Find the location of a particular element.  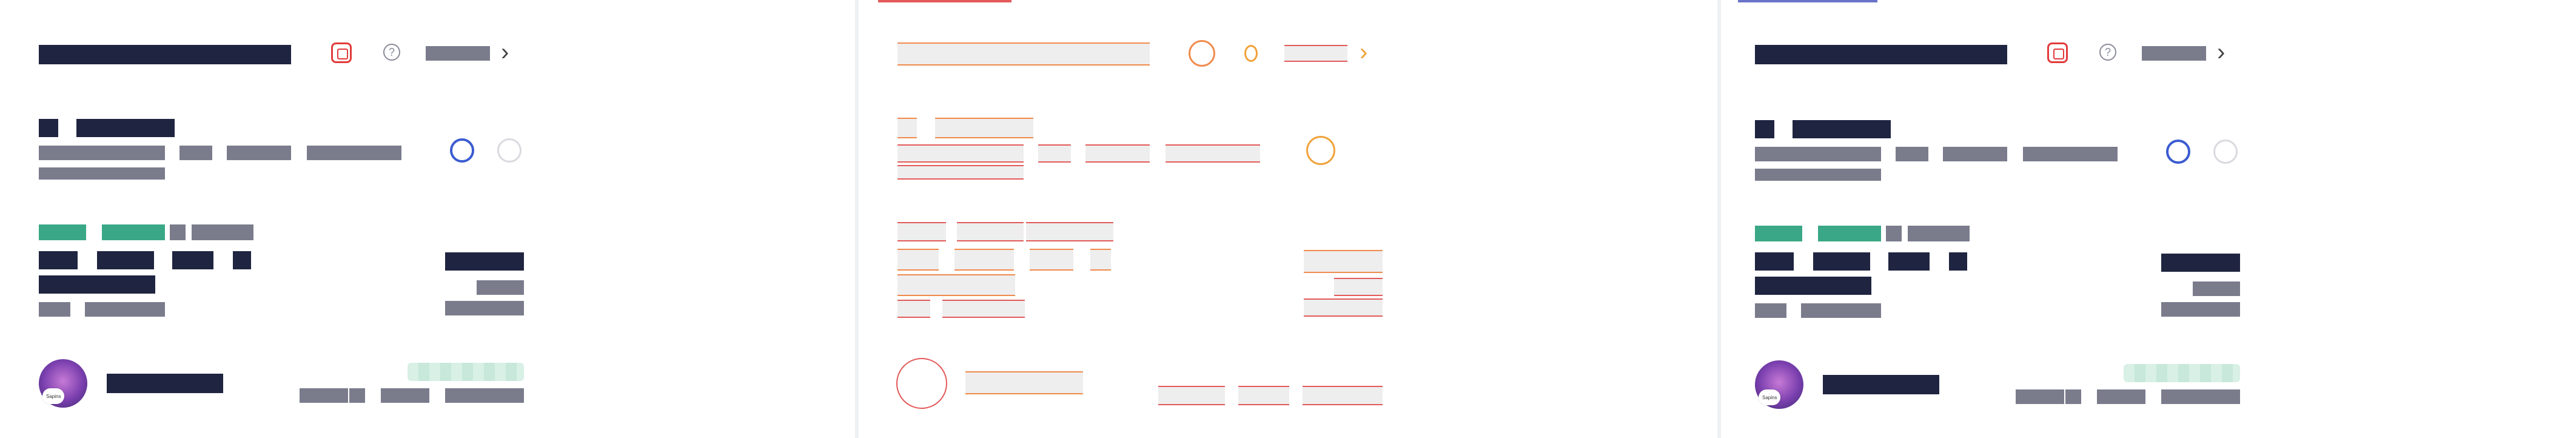

header-link-box is located at coordinates (1316, 53).